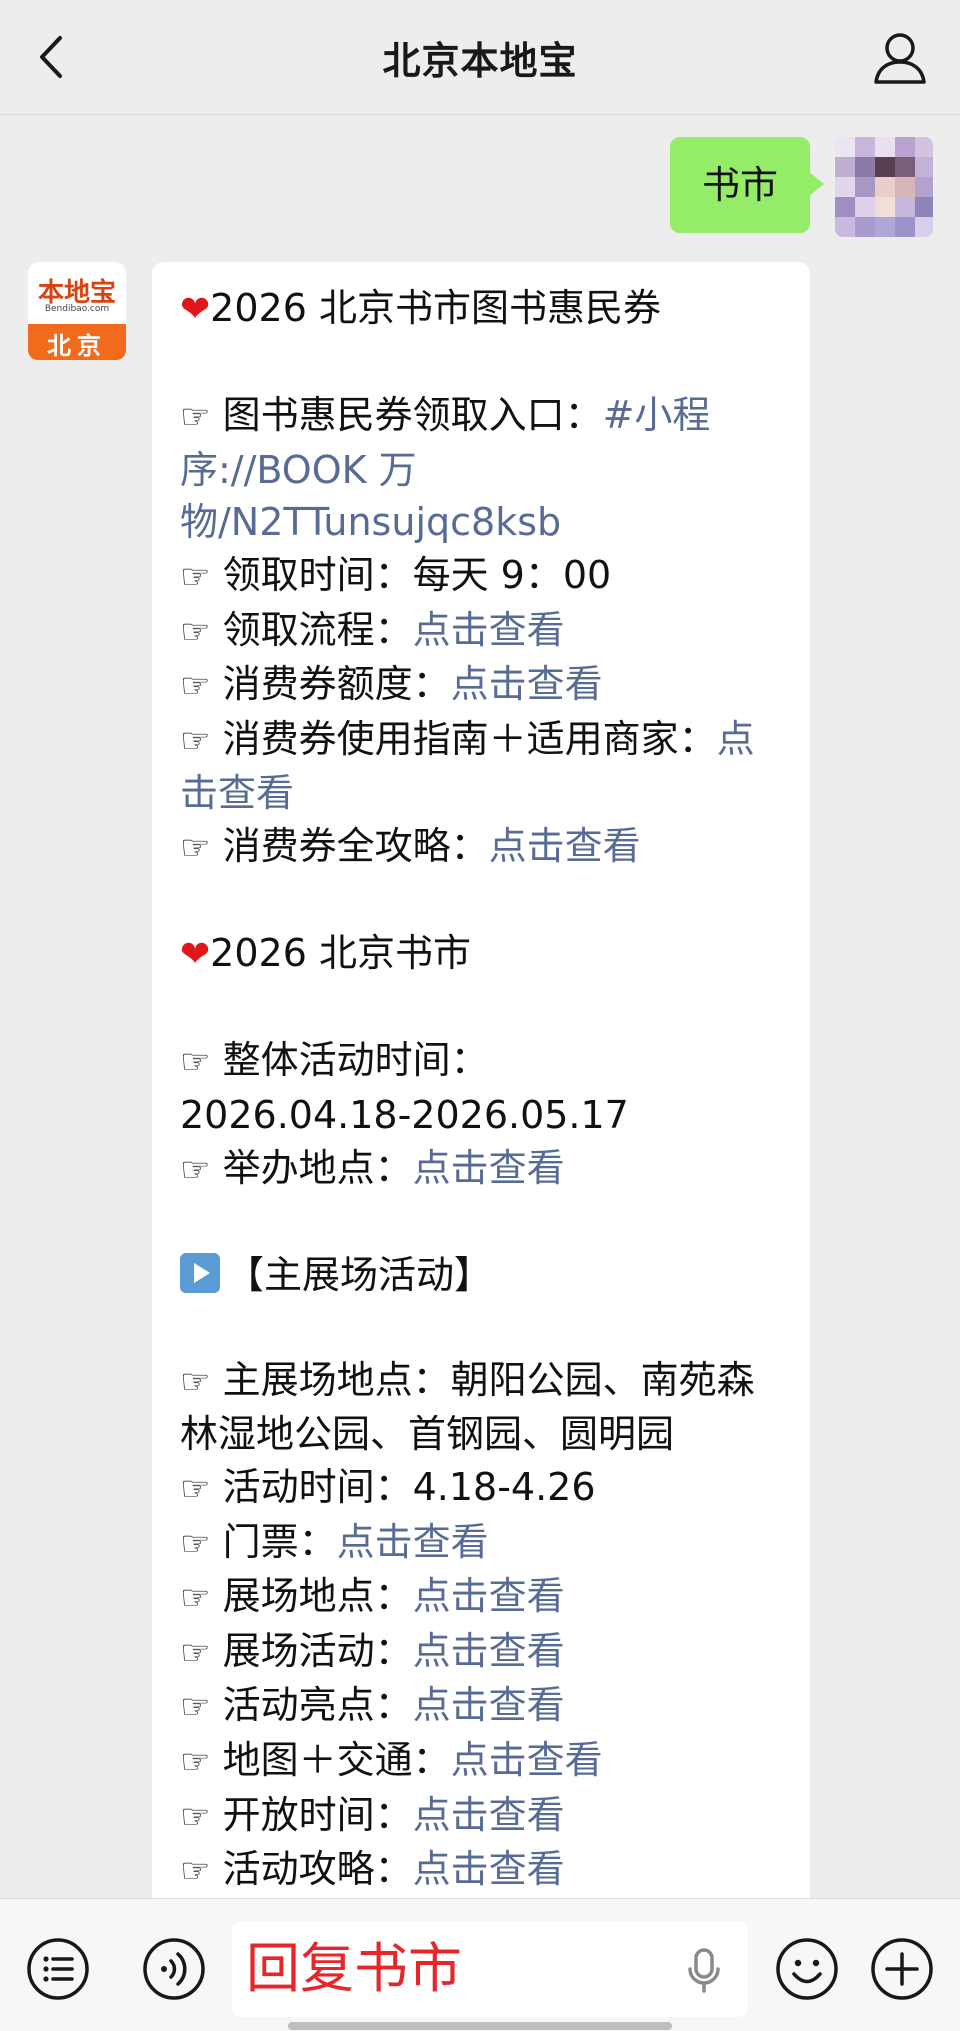 The image size is (960, 2031). What do you see at coordinates (372, 1167) in the screenshot?
I see `list-item: ☞ 举办地点：点击查看` at bounding box center [372, 1167].